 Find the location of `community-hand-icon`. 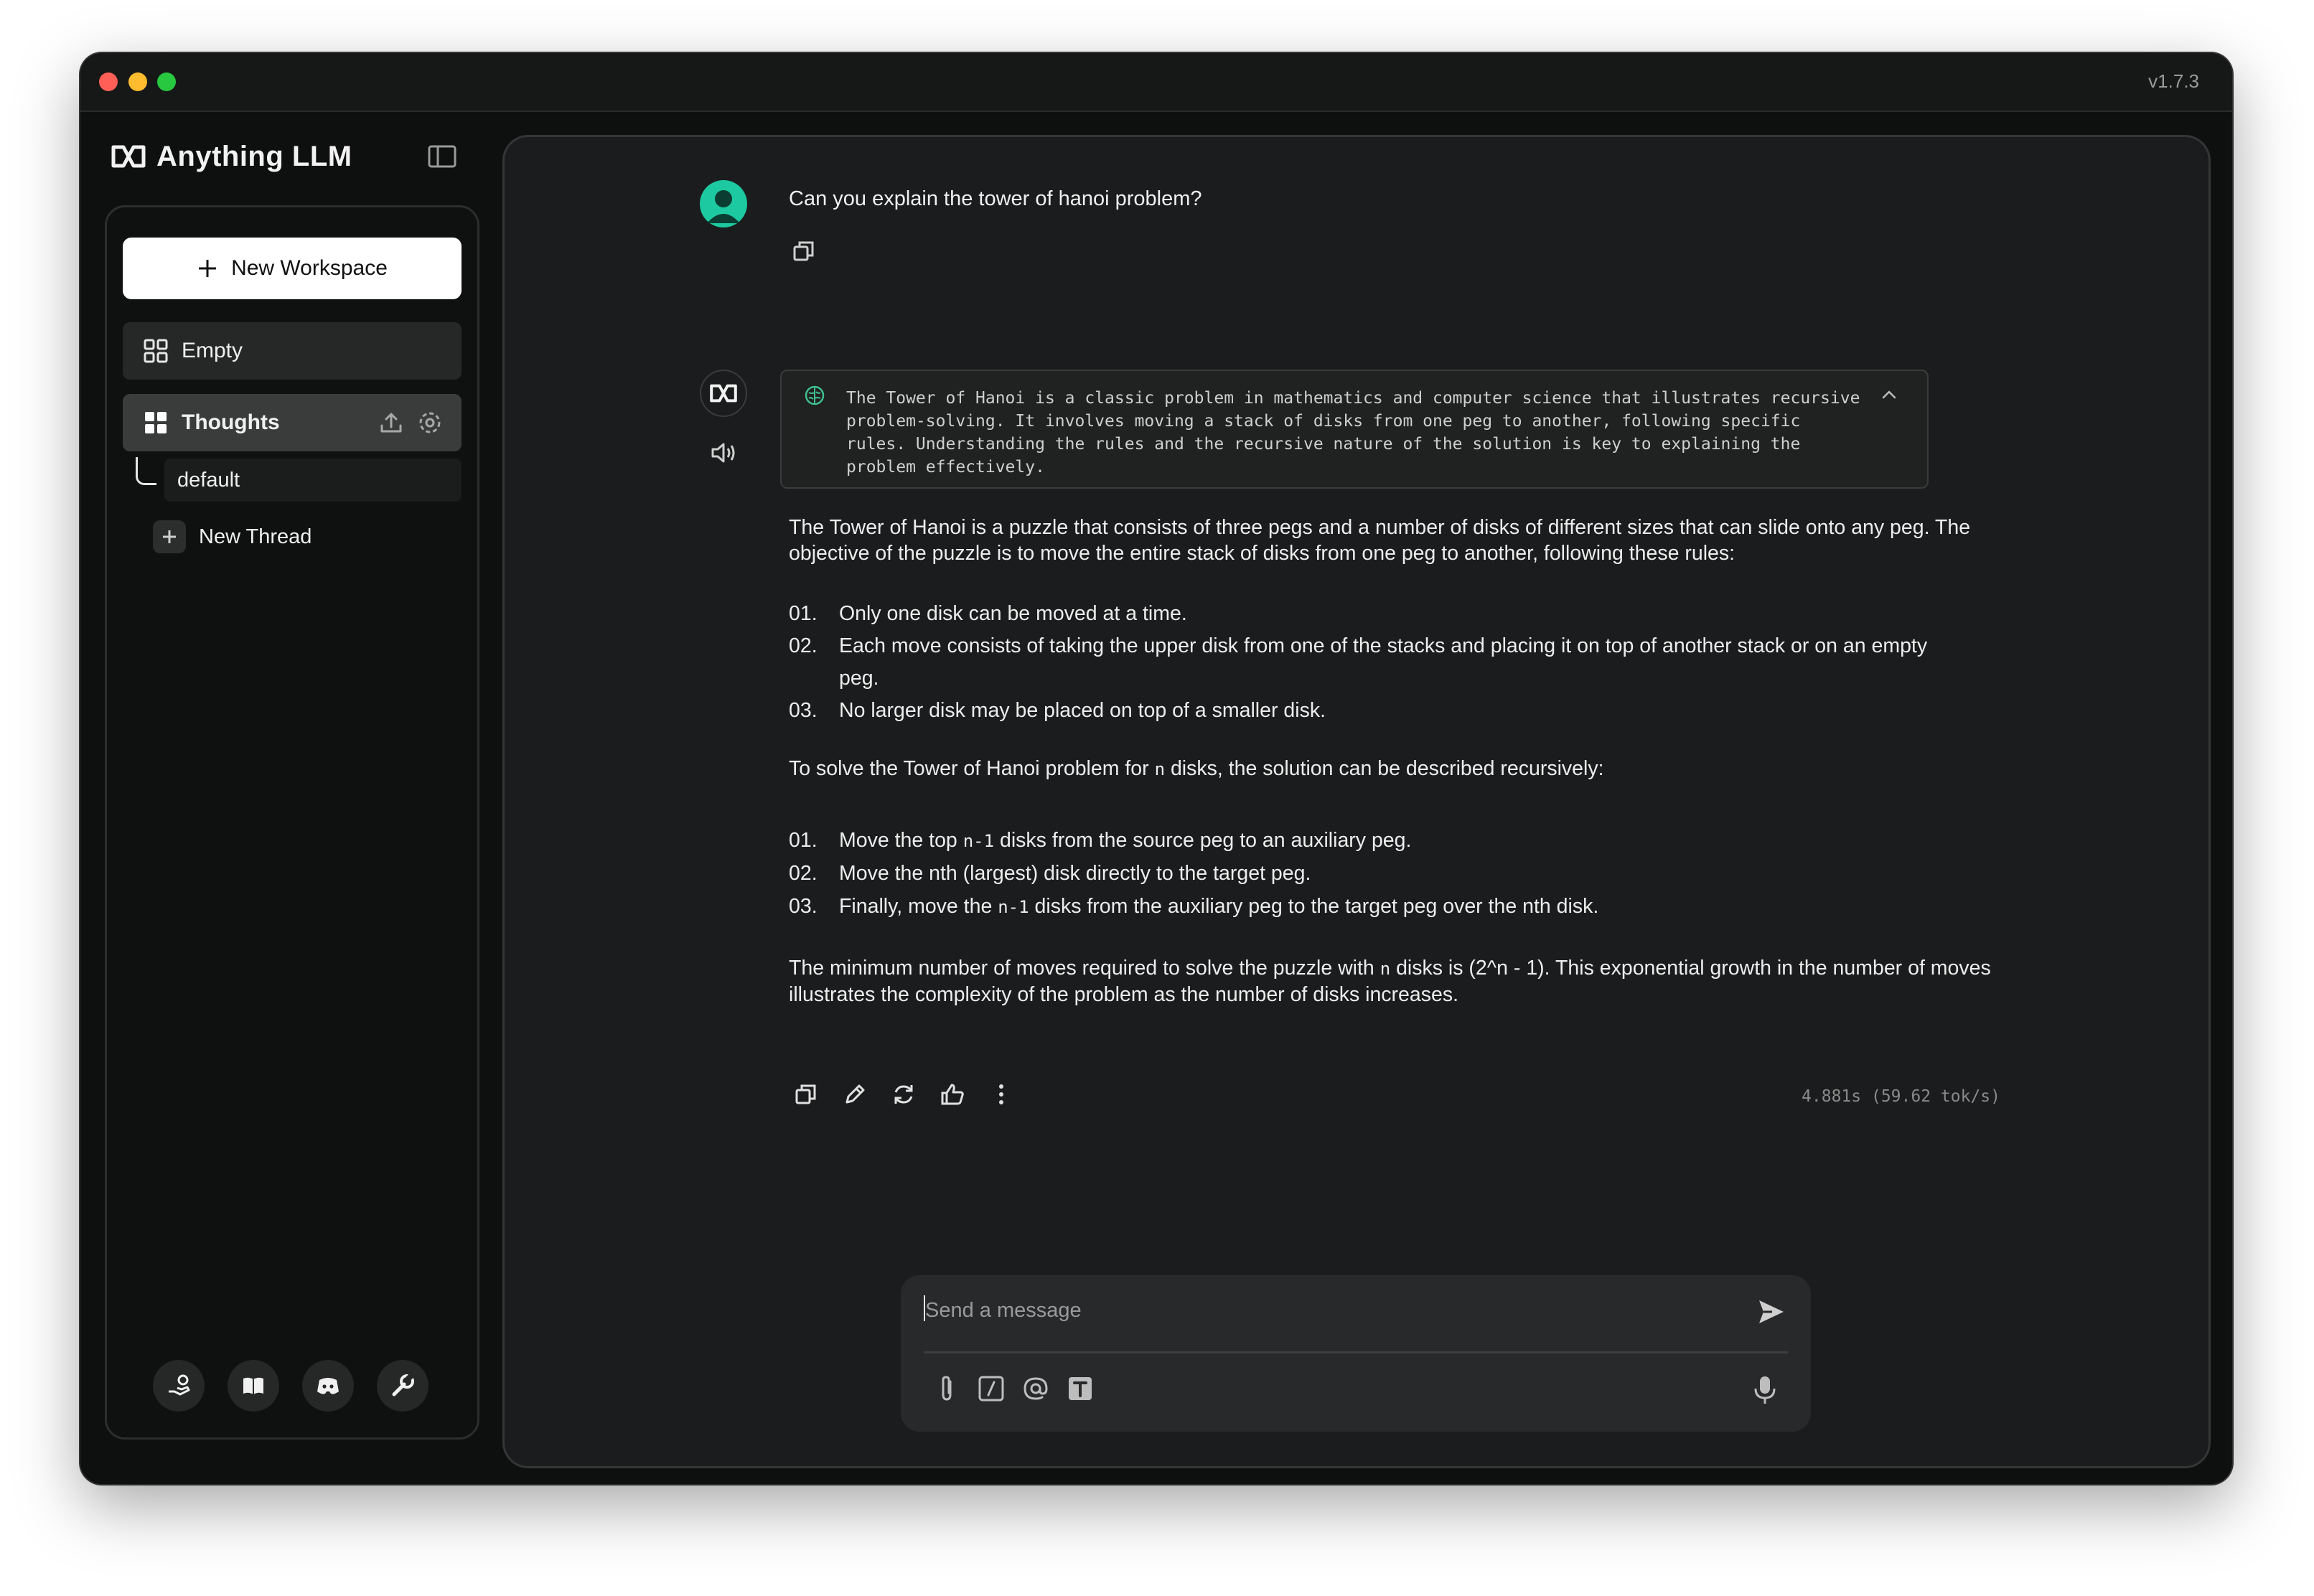

community-hand-icon is located at coordinates (179, 1386).